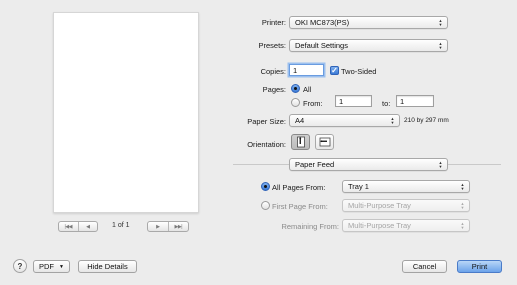  What do you see at coordinates (299, 187) in the screenshot?
I see `all-pages-from-label: All Pages From:` at bounding box center [299, 187].